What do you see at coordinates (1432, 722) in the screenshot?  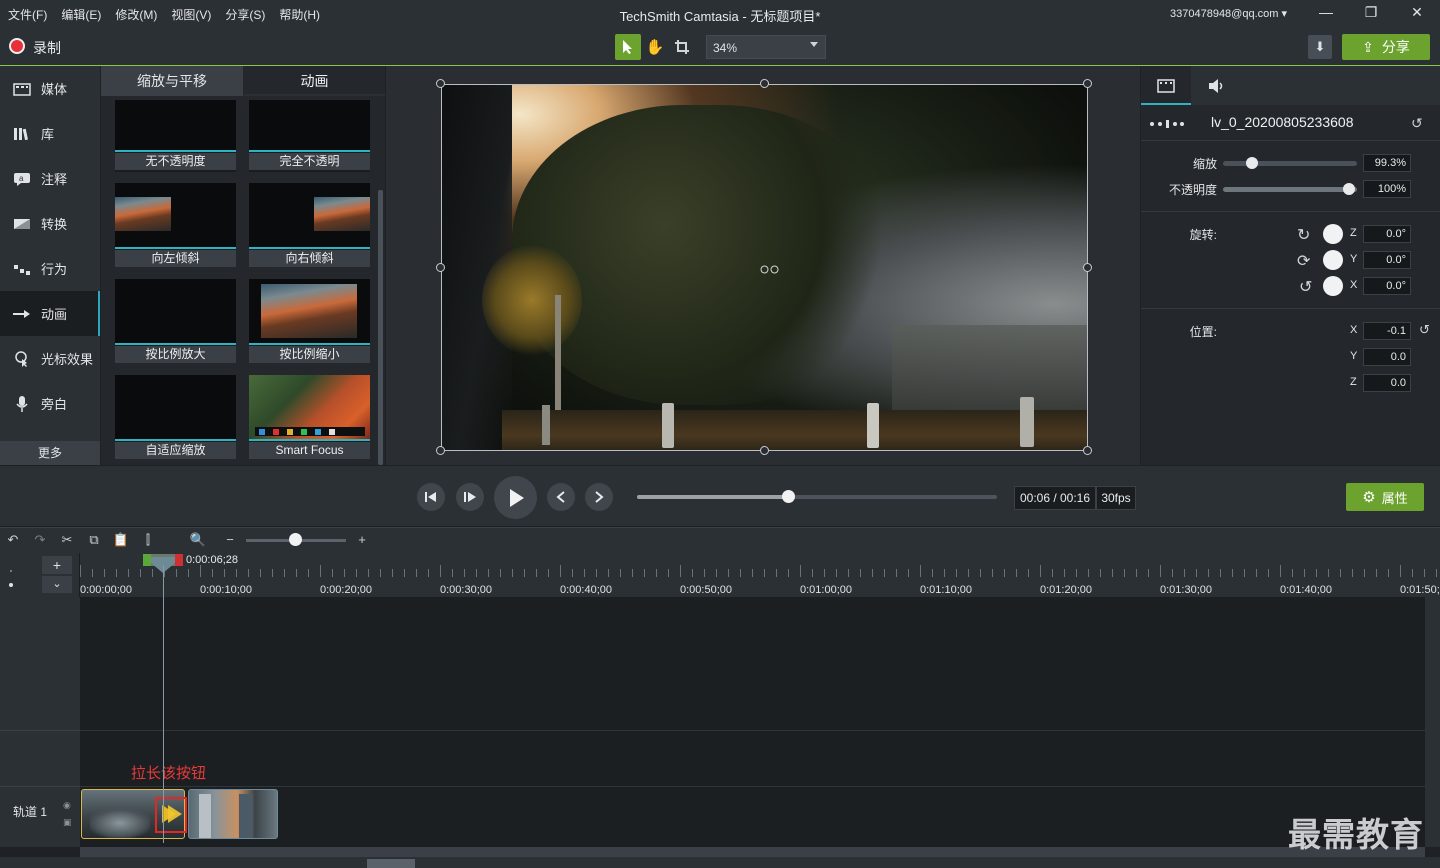 I see `vertical-scrollbar` at bounding box center [1432, 722].